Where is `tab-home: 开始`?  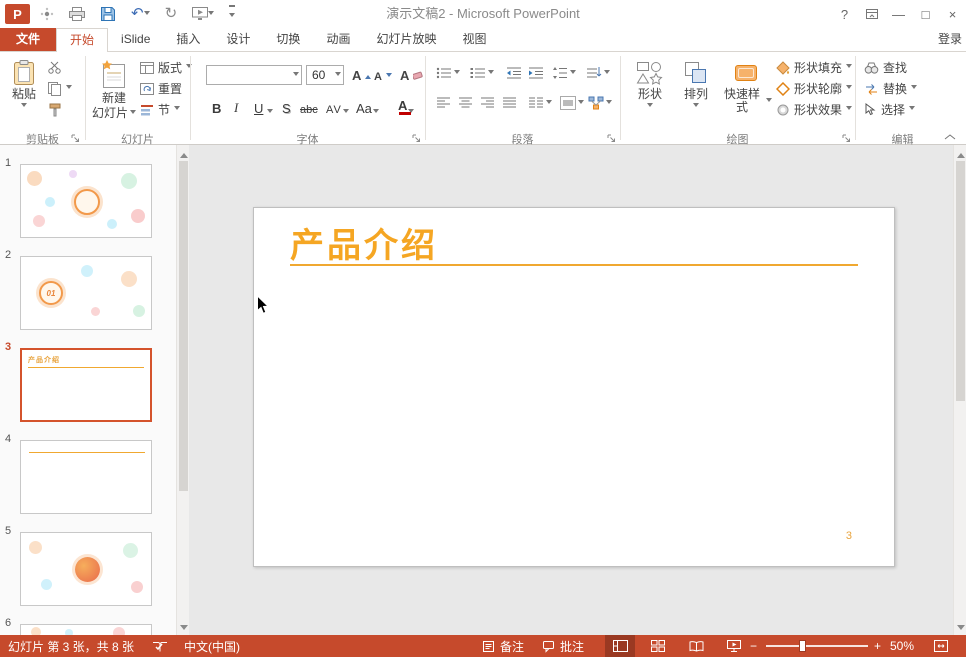 tab-home: 开始 is located at coordinates (82, 40).